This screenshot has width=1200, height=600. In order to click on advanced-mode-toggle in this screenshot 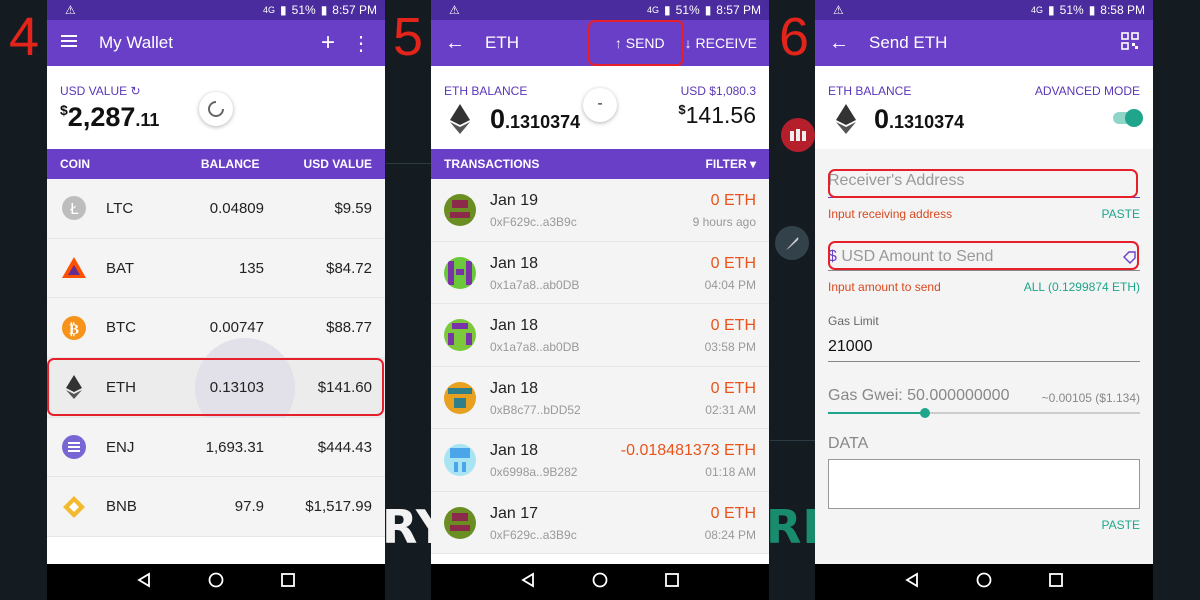, I will do `click(1128, 118)`.